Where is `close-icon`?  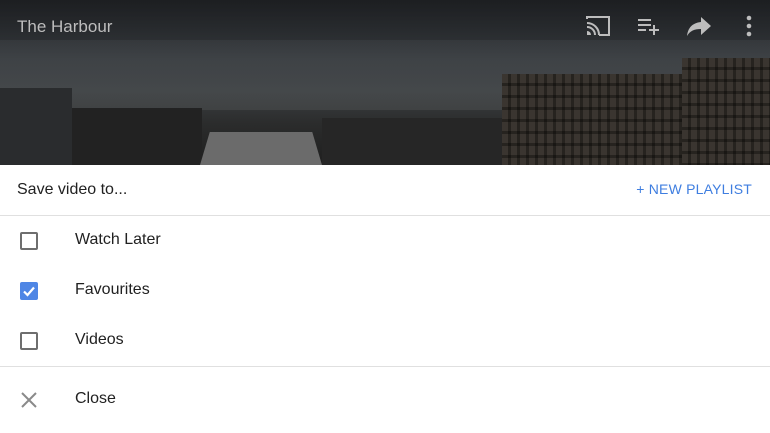
close-icon is located at coordinates (29, 400).